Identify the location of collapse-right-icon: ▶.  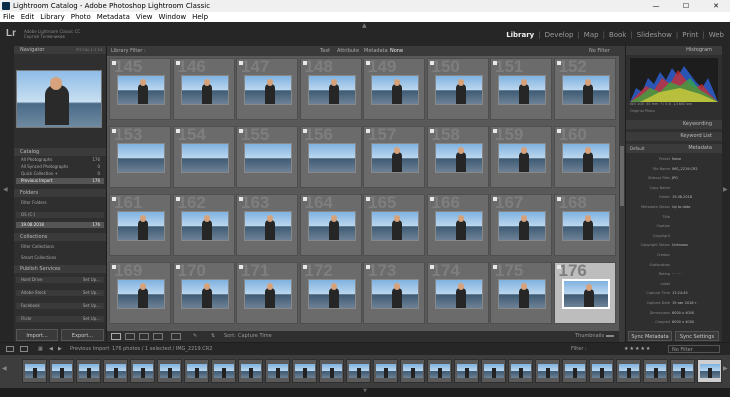
(725, 189).